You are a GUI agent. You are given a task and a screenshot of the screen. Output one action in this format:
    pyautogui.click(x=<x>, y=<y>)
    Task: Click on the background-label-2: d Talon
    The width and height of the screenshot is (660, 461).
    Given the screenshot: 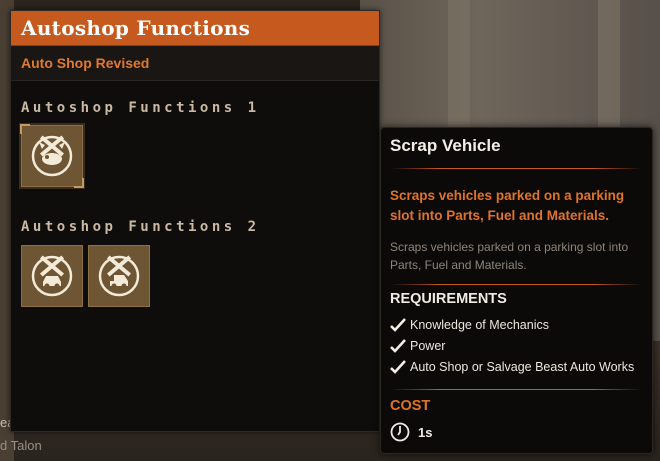 What is the action you would take?
    pyautogui.click(x=21, y=445)
    